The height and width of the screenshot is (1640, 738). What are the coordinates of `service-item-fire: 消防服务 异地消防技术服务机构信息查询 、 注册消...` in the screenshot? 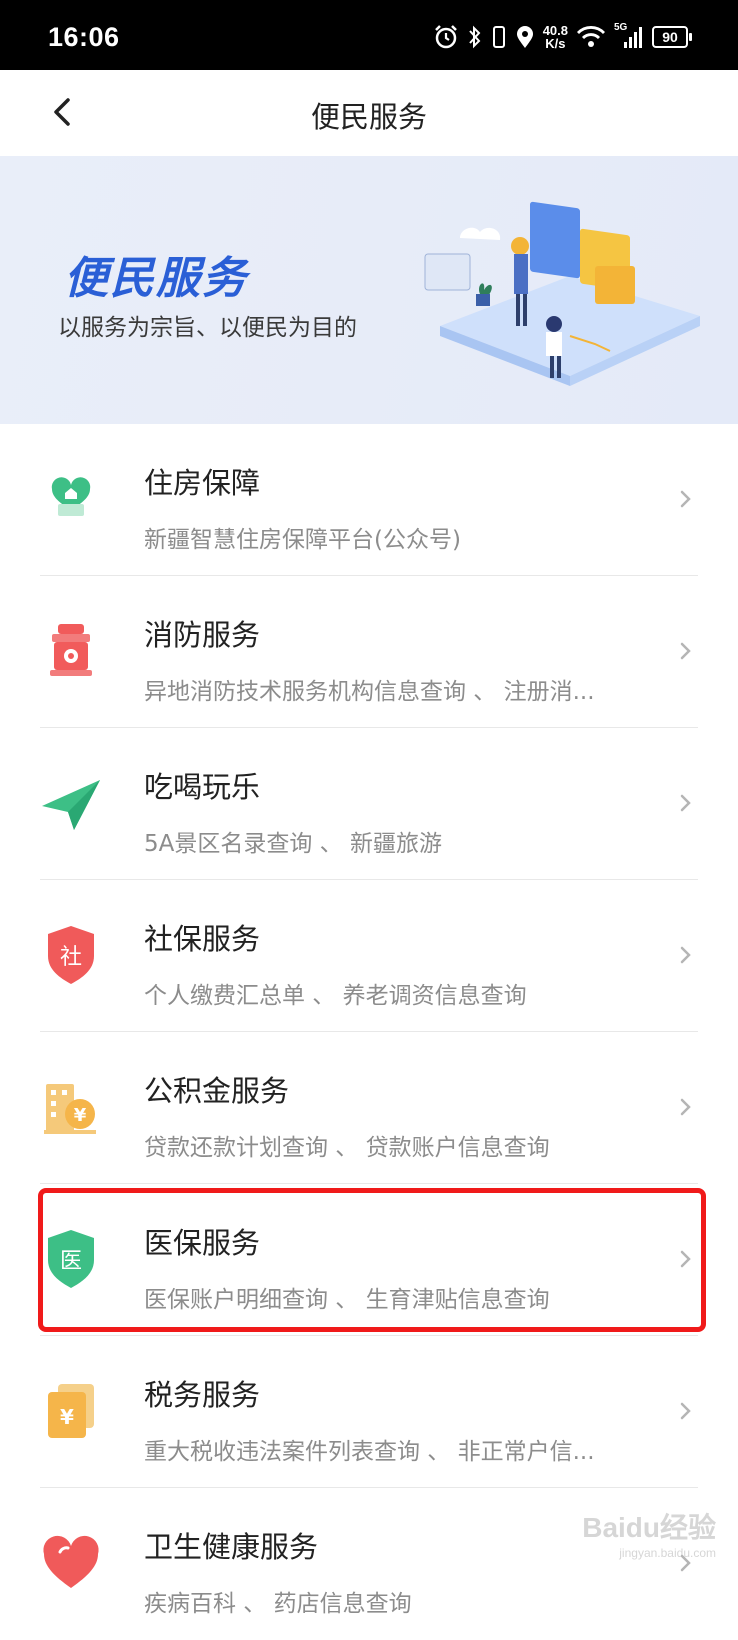 It's located at (369, 652).